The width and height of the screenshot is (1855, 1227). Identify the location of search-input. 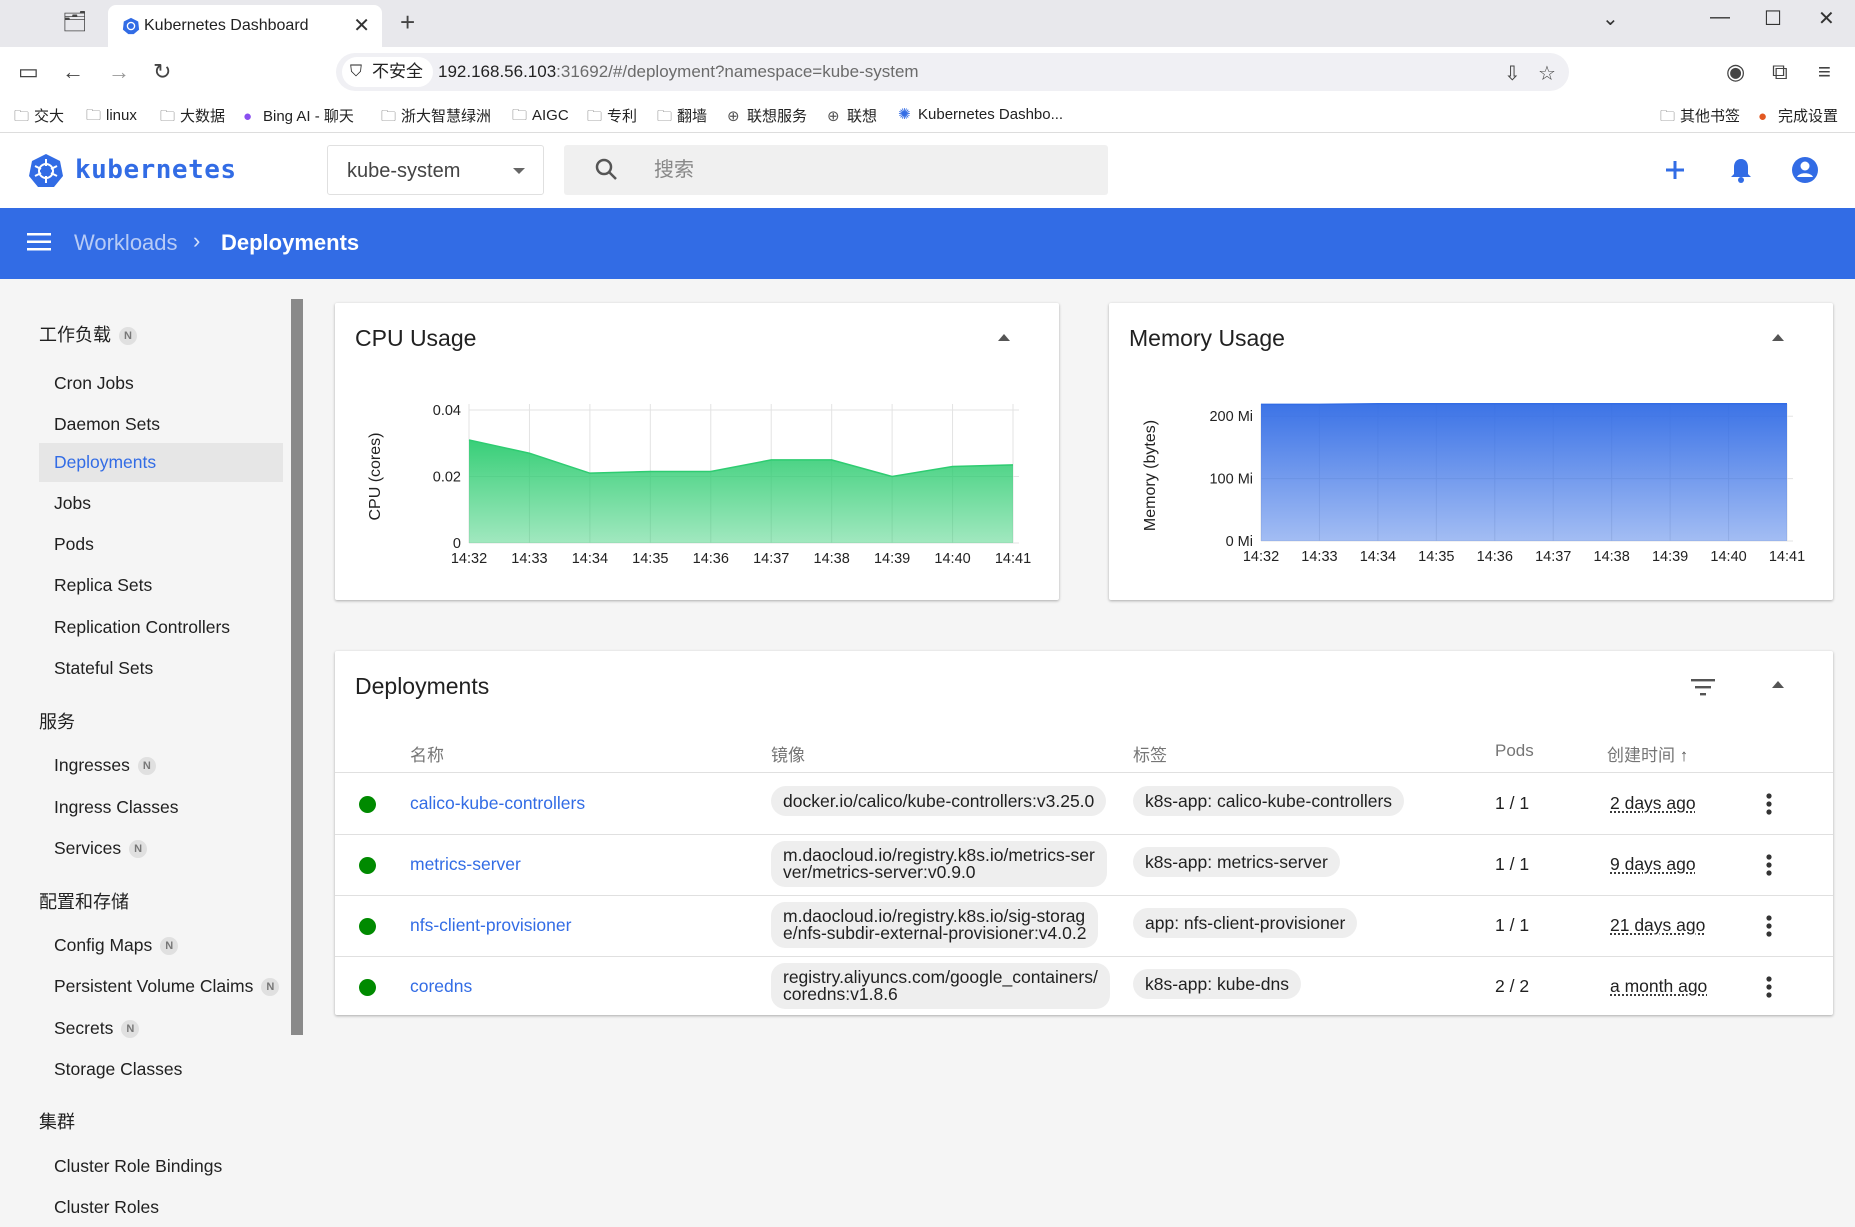
(864, 170).